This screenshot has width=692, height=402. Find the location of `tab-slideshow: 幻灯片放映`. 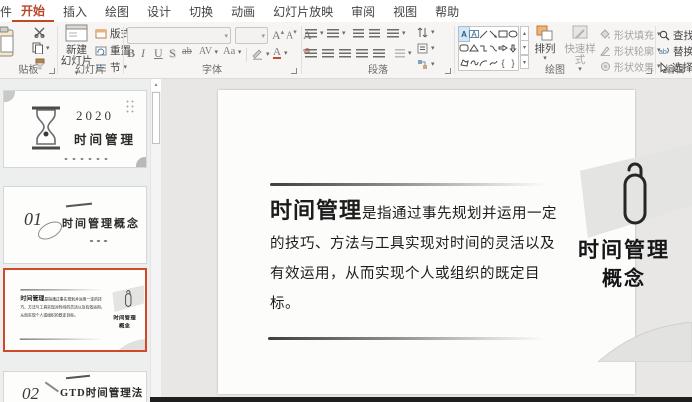

tab-slideshow: 幻灯片放映 is located at coordinates (303, 11).